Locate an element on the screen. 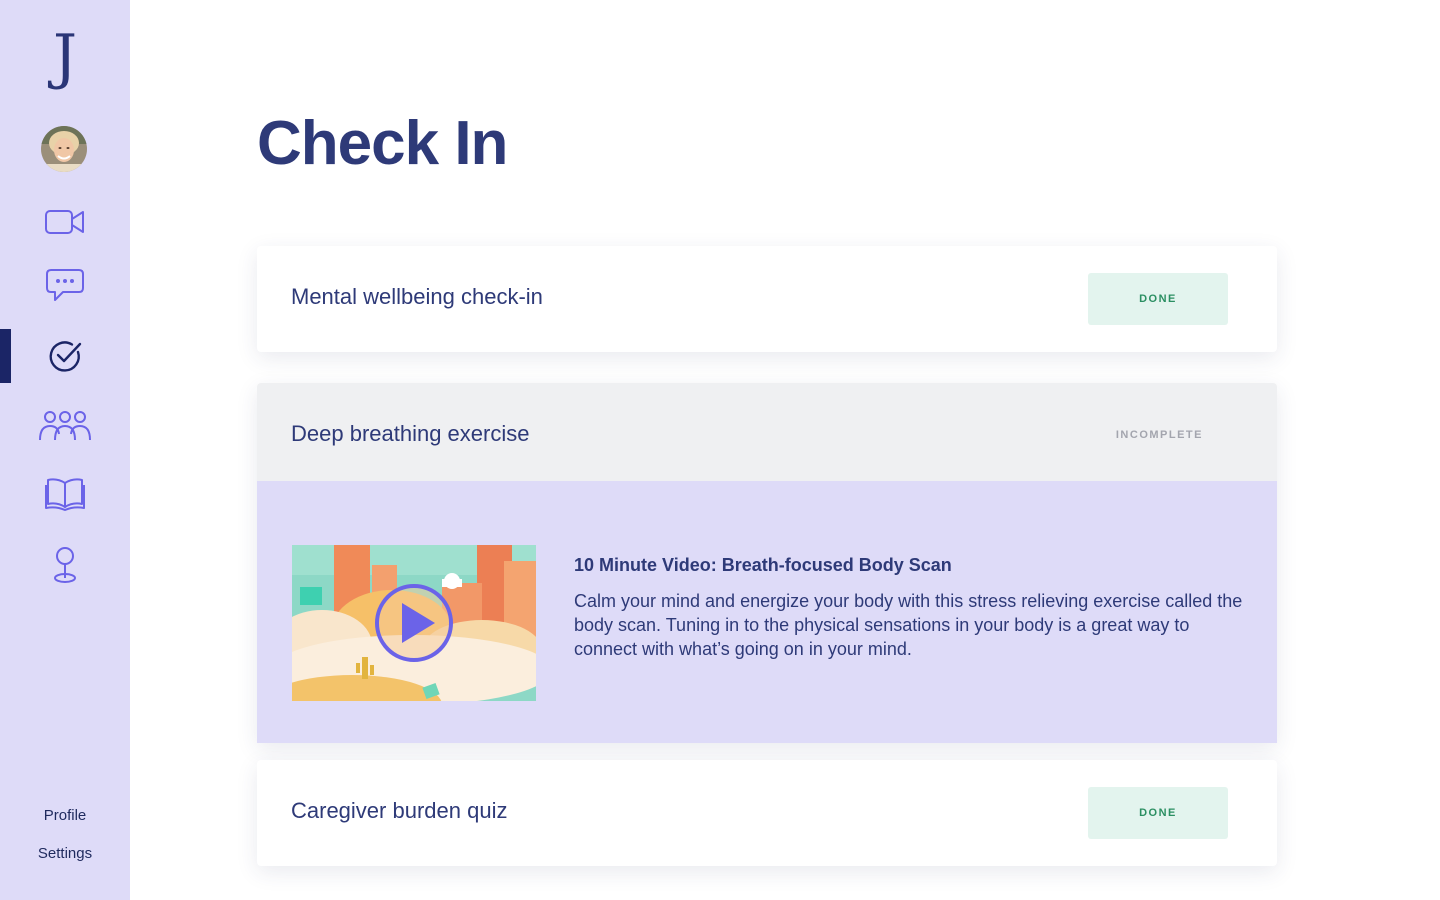  map-pin-icon is located at coordinates (65, 565).